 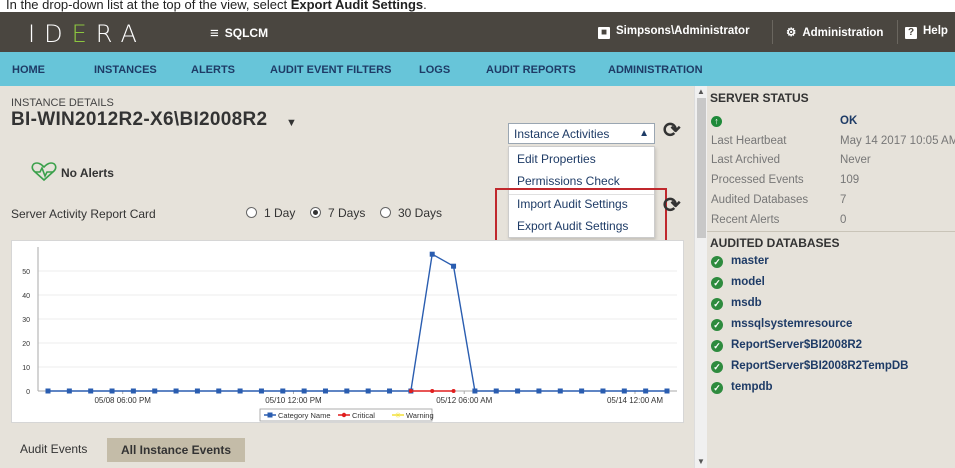 I want to click on stat-value: 109, so click(x=850, y=180).